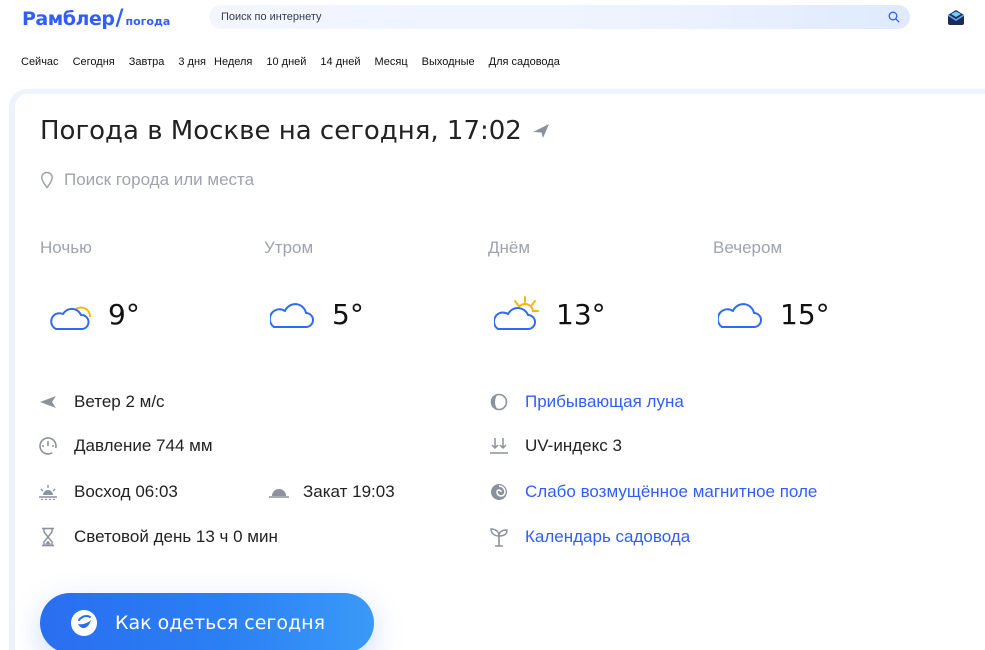 Image resolution: width=985 pixels, height=650 pixels. I want to click on period-label-morning: Утром, so click(289, 247).